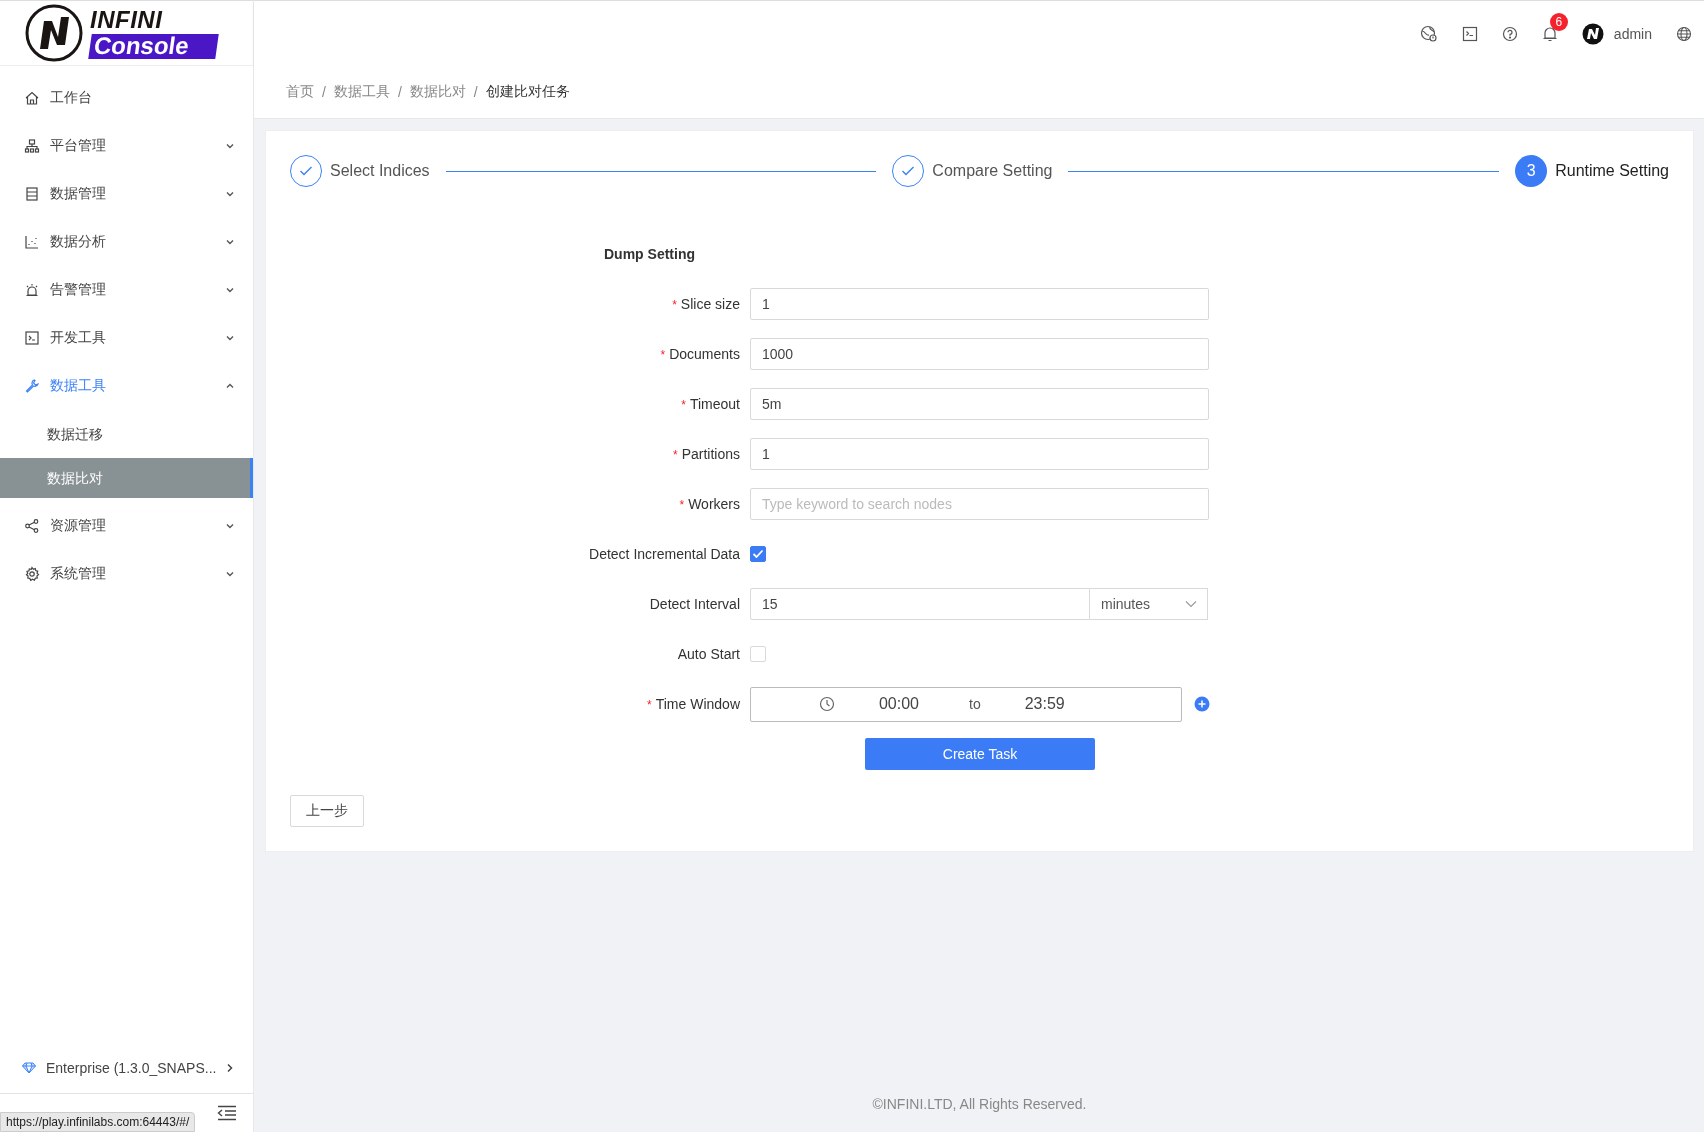 The height and width of the screenshot is (1132, 1704). Describe the element at coordinates (127, 19) in the screenshot. I see `logo-title: INFINI` at that location.